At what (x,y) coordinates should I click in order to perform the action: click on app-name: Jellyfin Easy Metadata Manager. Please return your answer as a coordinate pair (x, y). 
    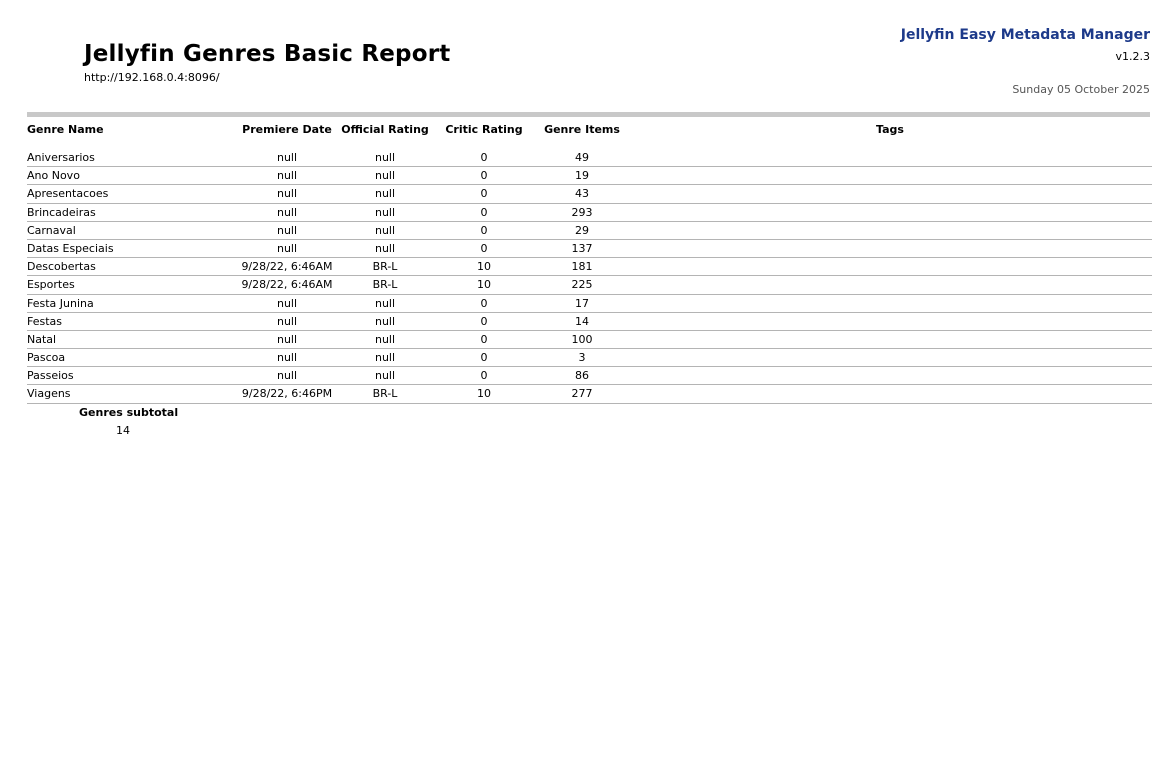
    Looking at the image, I should click on (1025, 35).